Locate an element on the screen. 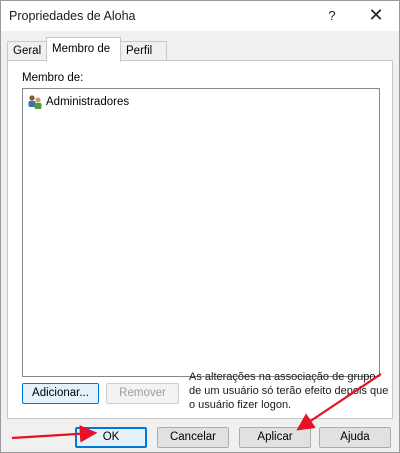  help-button: Ajuda is located at coordinates (355, 437).